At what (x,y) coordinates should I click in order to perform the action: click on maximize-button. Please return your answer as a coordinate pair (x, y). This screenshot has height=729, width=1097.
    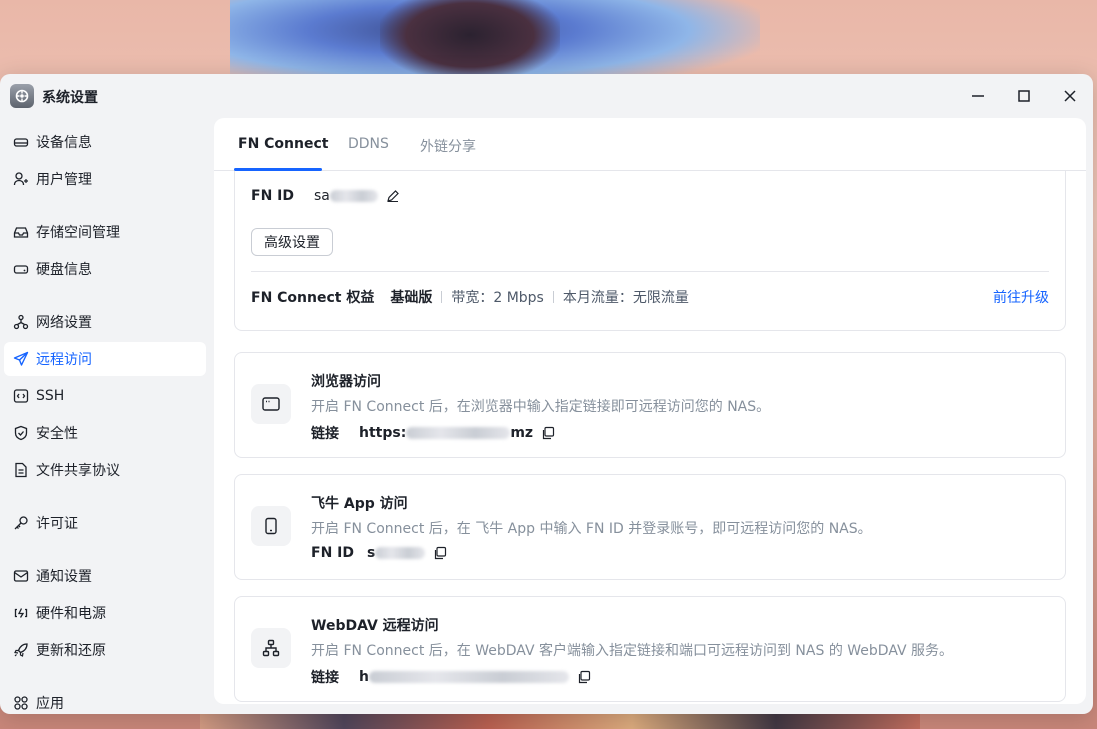
    Looking at the image, I should click on (1024, 96).